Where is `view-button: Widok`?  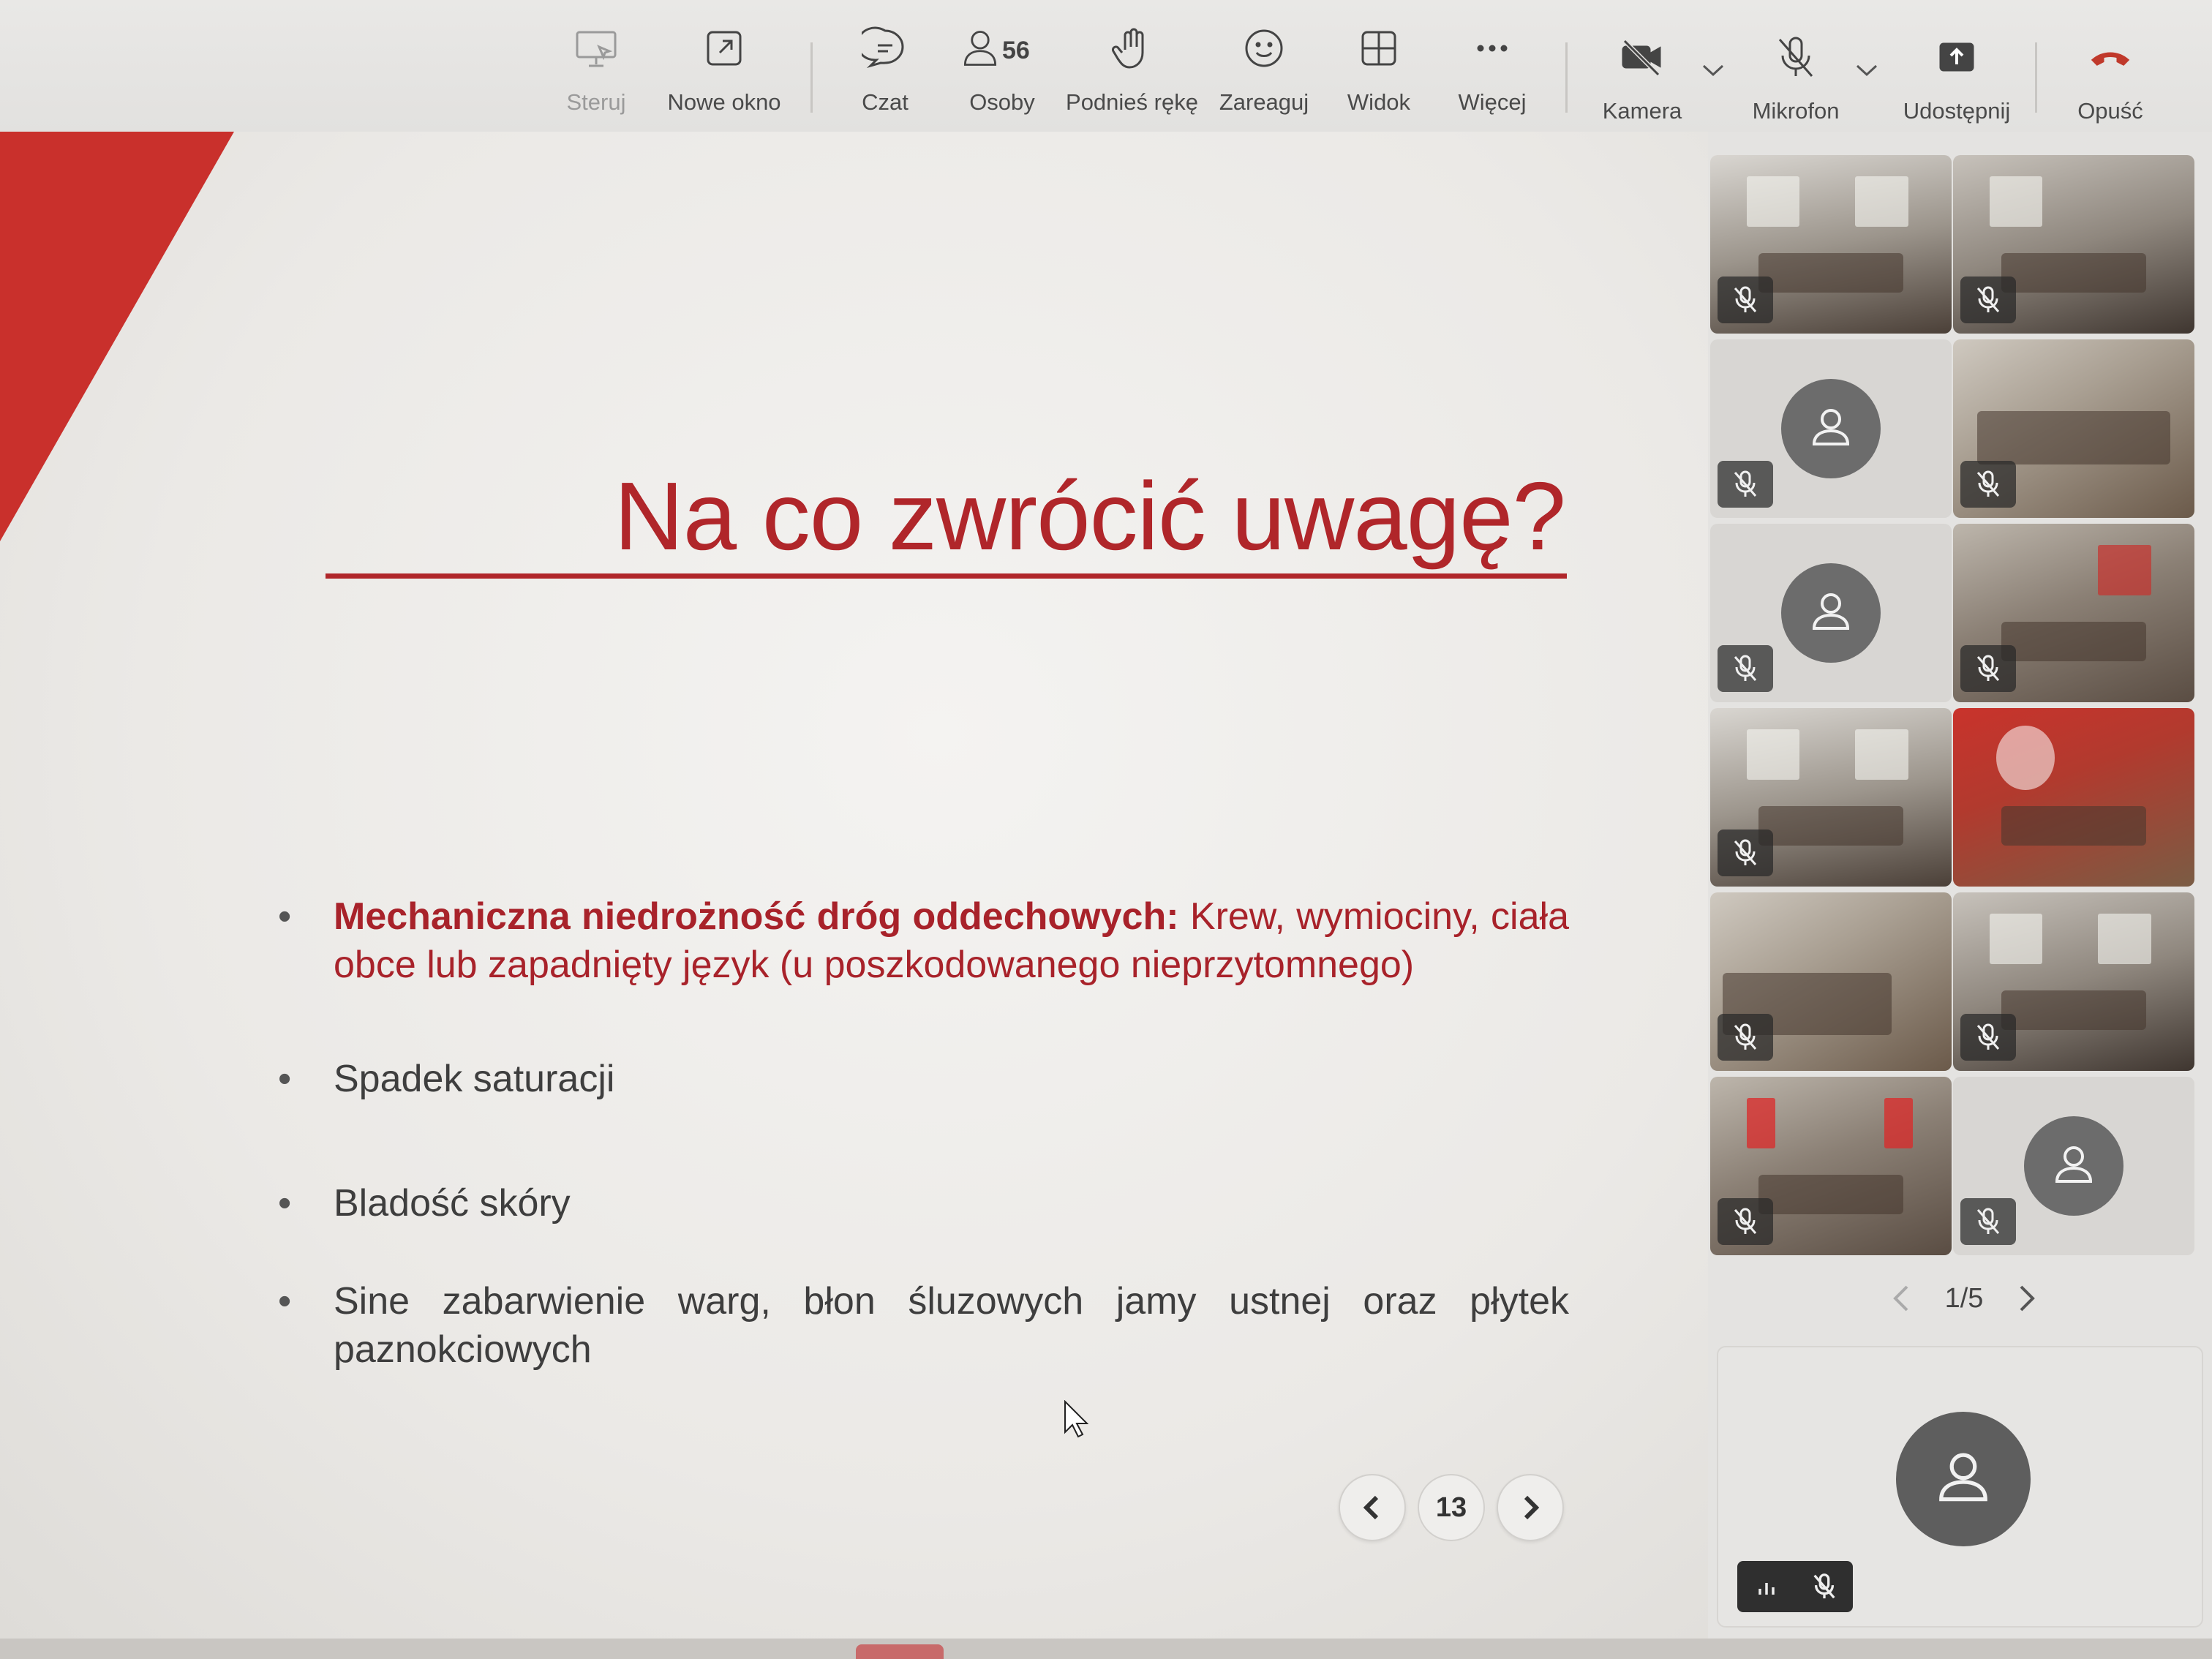 view-button: Widok is located at coordinates (1378, 73).